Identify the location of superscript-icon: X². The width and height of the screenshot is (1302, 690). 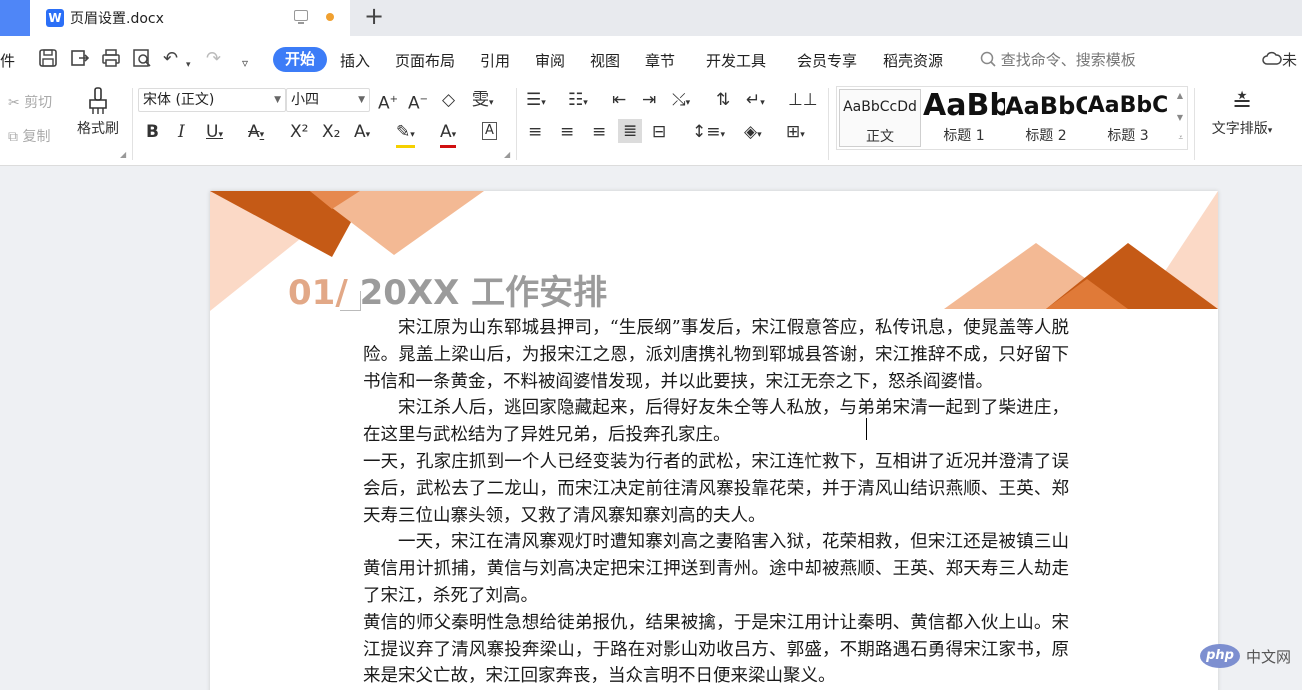
(299, 132).